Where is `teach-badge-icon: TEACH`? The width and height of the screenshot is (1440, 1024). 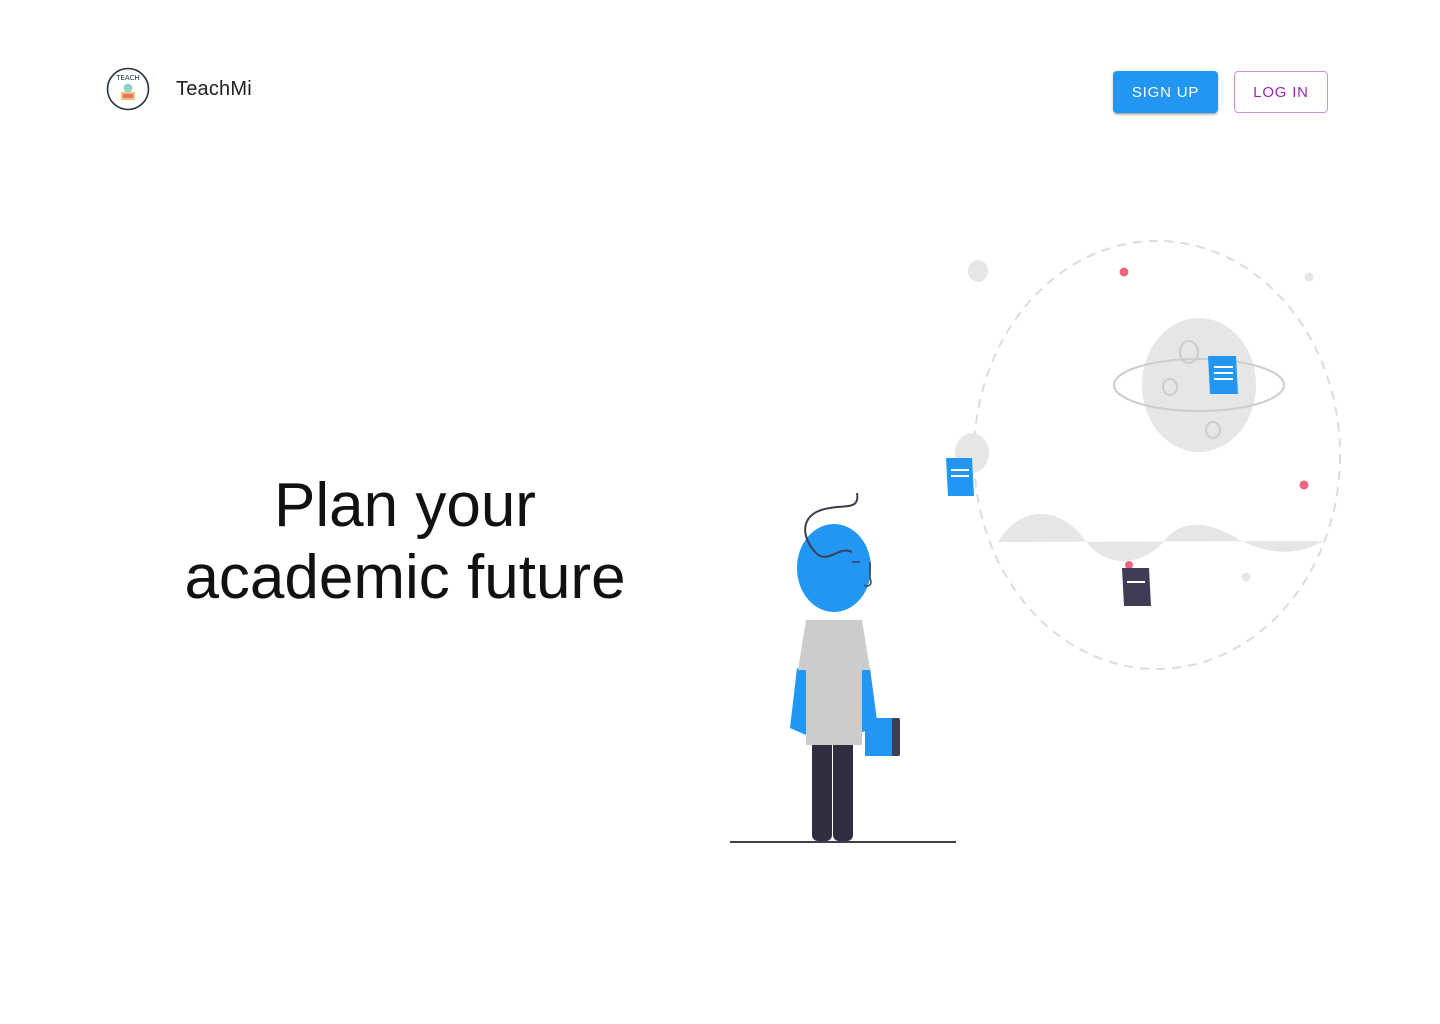
teach-badge-icon: TEACH is located at coordinates (128, 89).